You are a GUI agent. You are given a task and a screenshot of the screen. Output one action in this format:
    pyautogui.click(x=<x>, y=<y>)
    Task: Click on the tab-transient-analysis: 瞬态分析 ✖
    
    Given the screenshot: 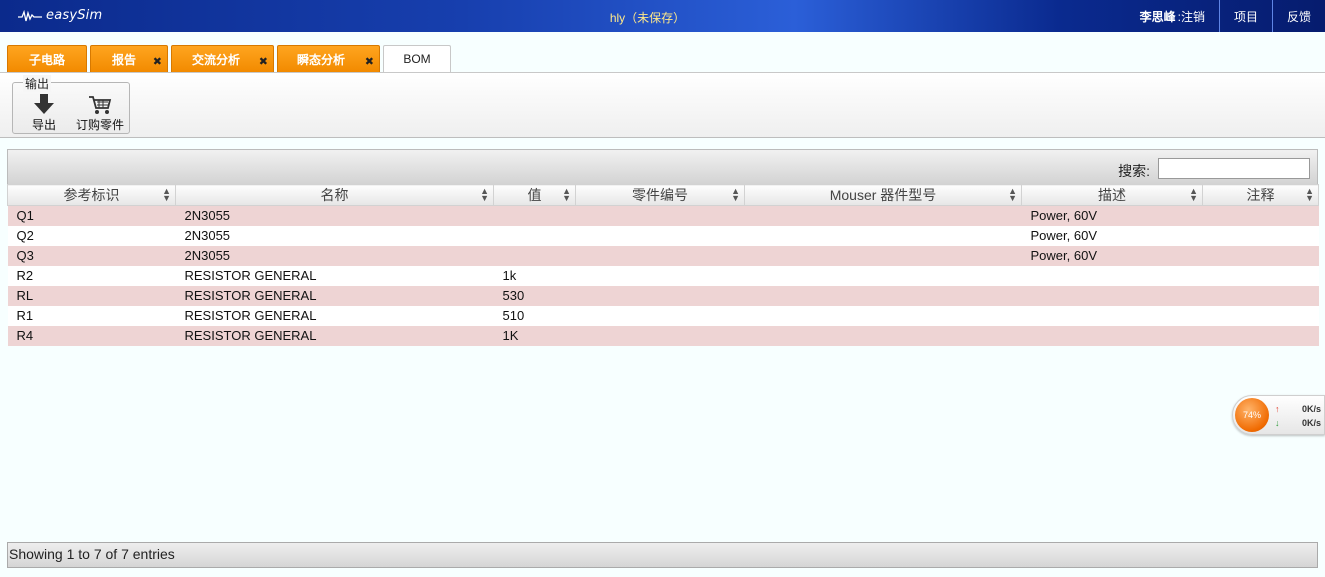 What is the action you would take?
    pyautogui.click(x=328, y=58)
    